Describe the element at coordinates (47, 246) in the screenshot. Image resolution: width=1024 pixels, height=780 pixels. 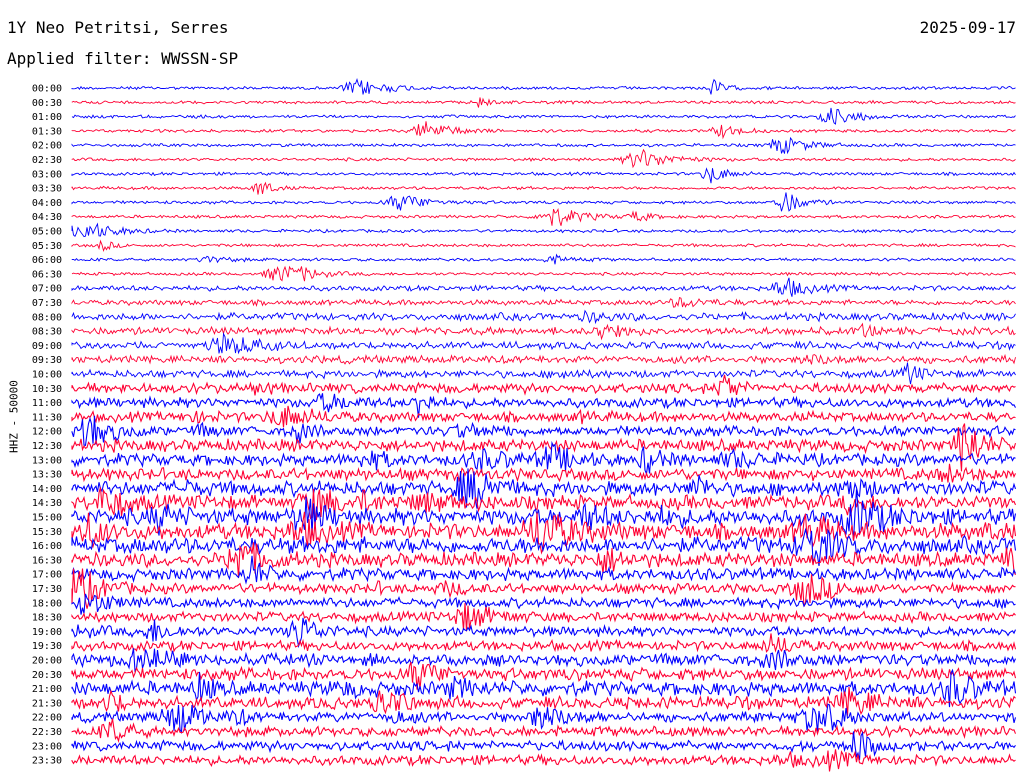
I see `row-tick-label: 05:30` at that location.